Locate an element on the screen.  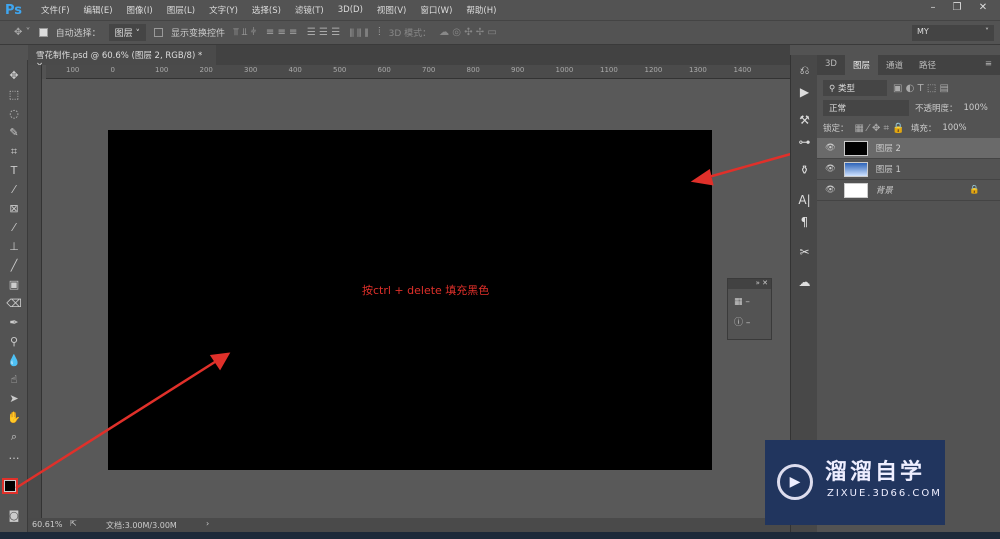
creative-cloud-icon: ☁ is located at coordinates (804, 283).